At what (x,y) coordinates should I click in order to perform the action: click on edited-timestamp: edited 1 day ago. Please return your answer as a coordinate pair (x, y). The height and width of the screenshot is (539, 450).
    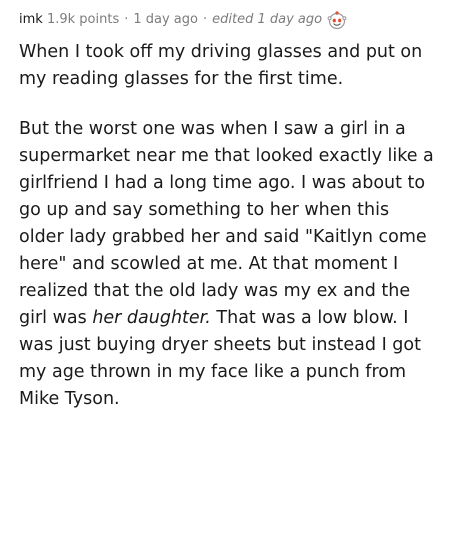
    Looking at the image, I should click on (267, 19).